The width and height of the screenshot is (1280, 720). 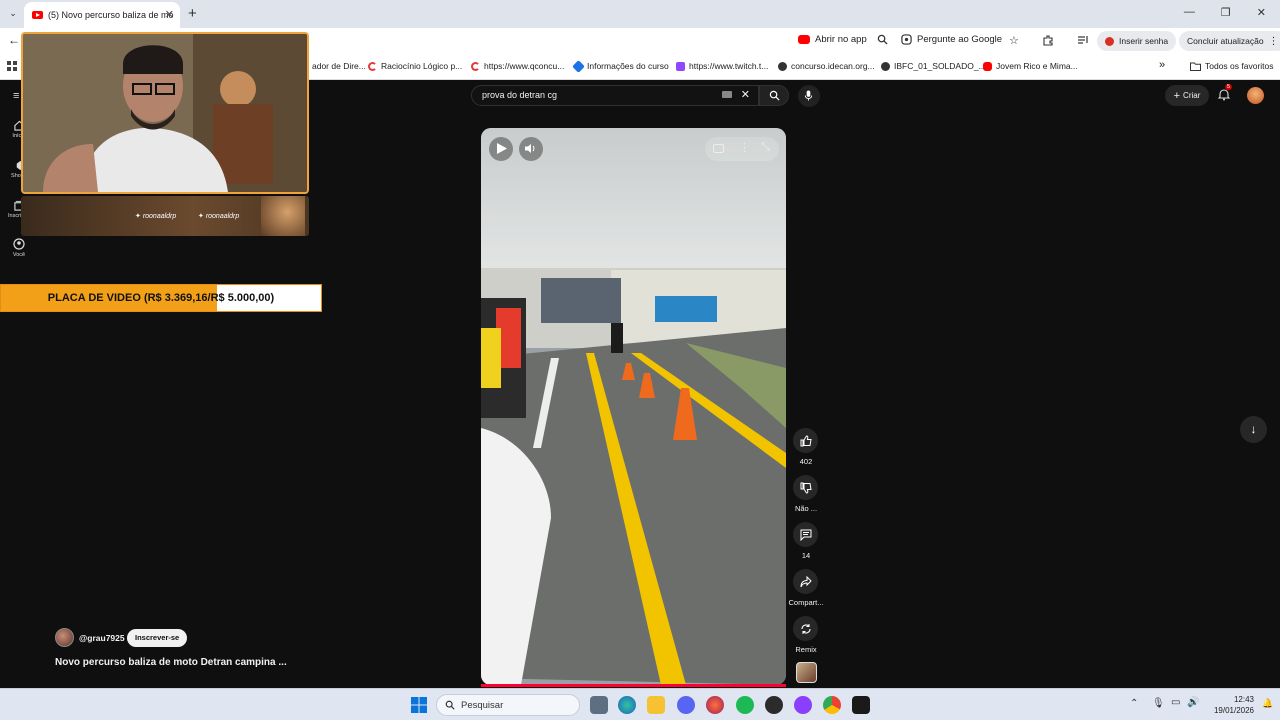 What do you see at coordinates (1175, 702) in the screenshot?
I see `network-tray-icon: ▭` at bounding box center [1175, 702].